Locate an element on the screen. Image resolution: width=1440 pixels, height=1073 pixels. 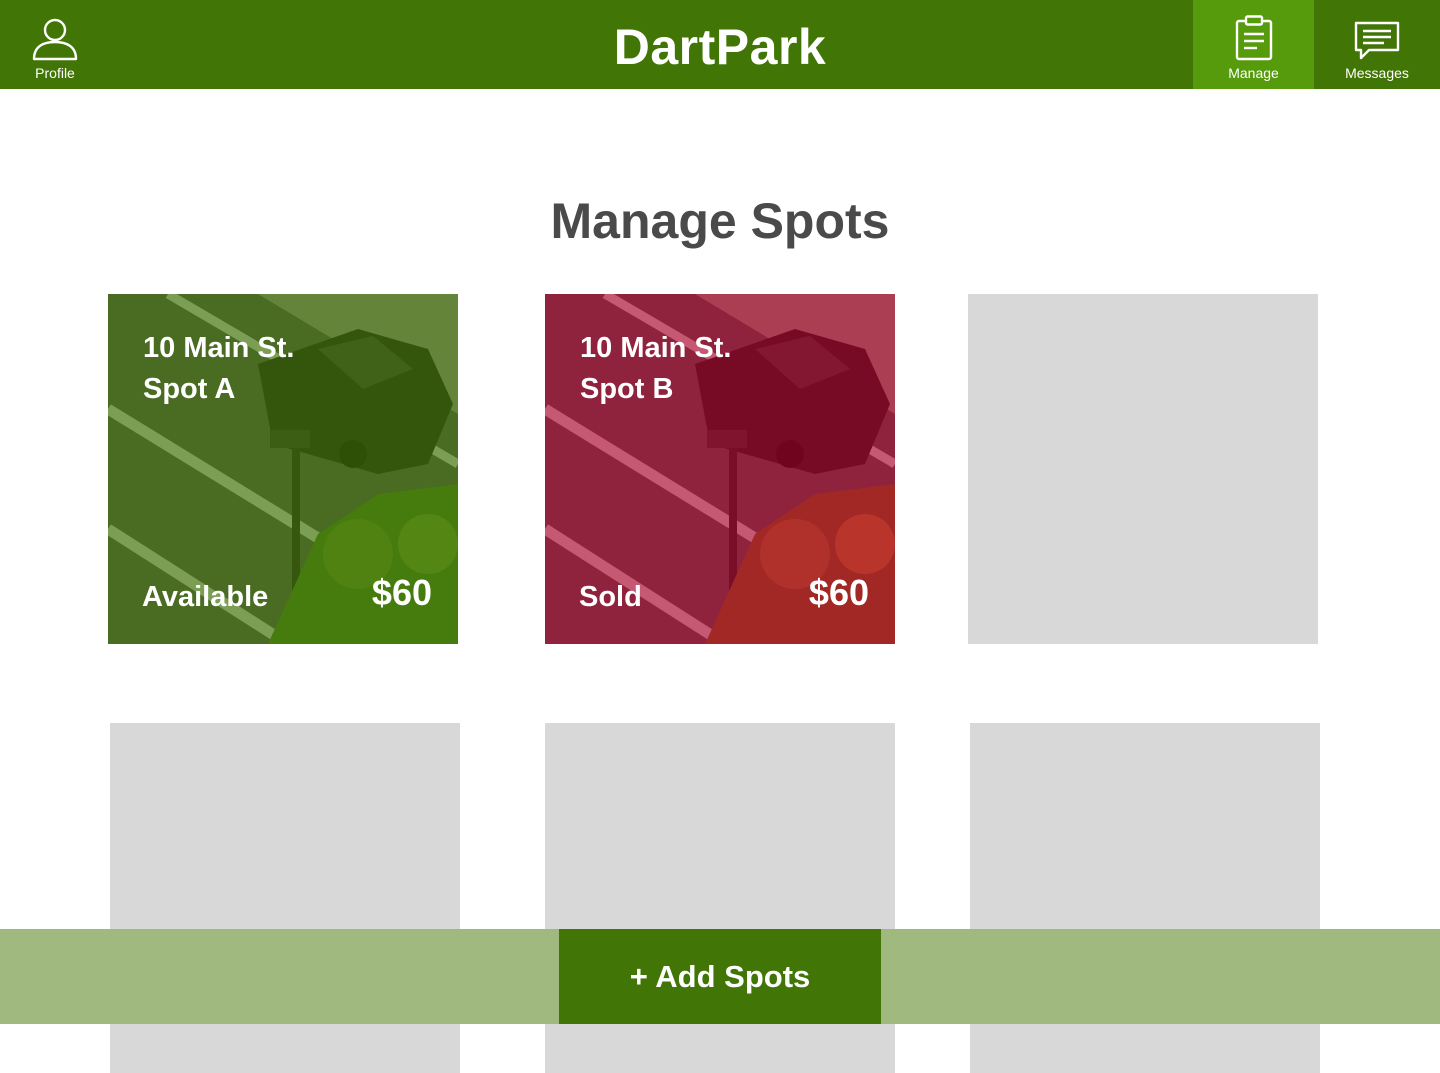
nav-messages-button: Messages is located at coordinates (1377, 44).